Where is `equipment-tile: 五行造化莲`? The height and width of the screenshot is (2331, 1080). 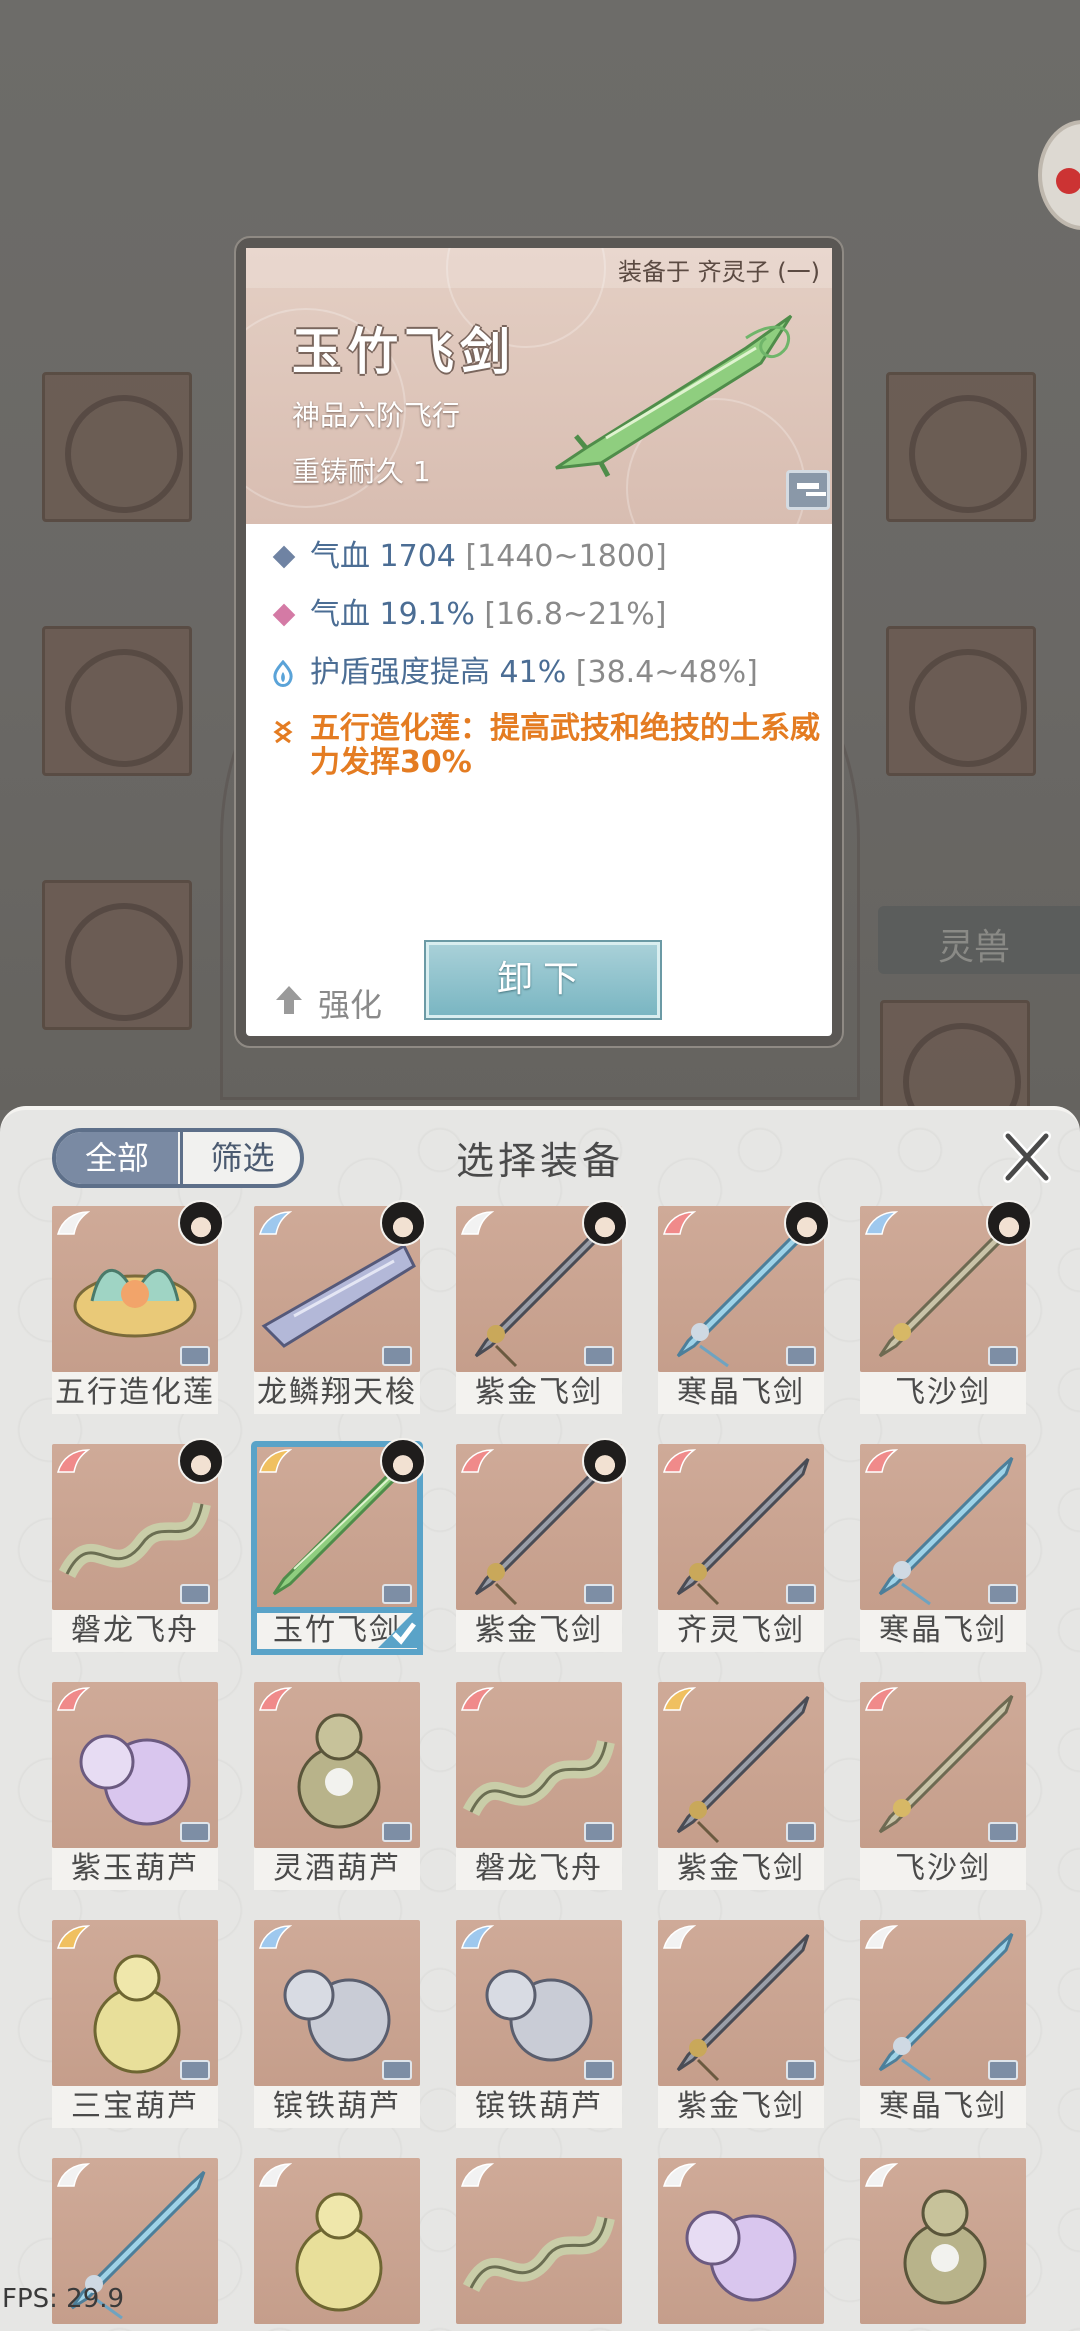 equipment-tile: 五行造化莲 is located at coordinates (138, 1307).